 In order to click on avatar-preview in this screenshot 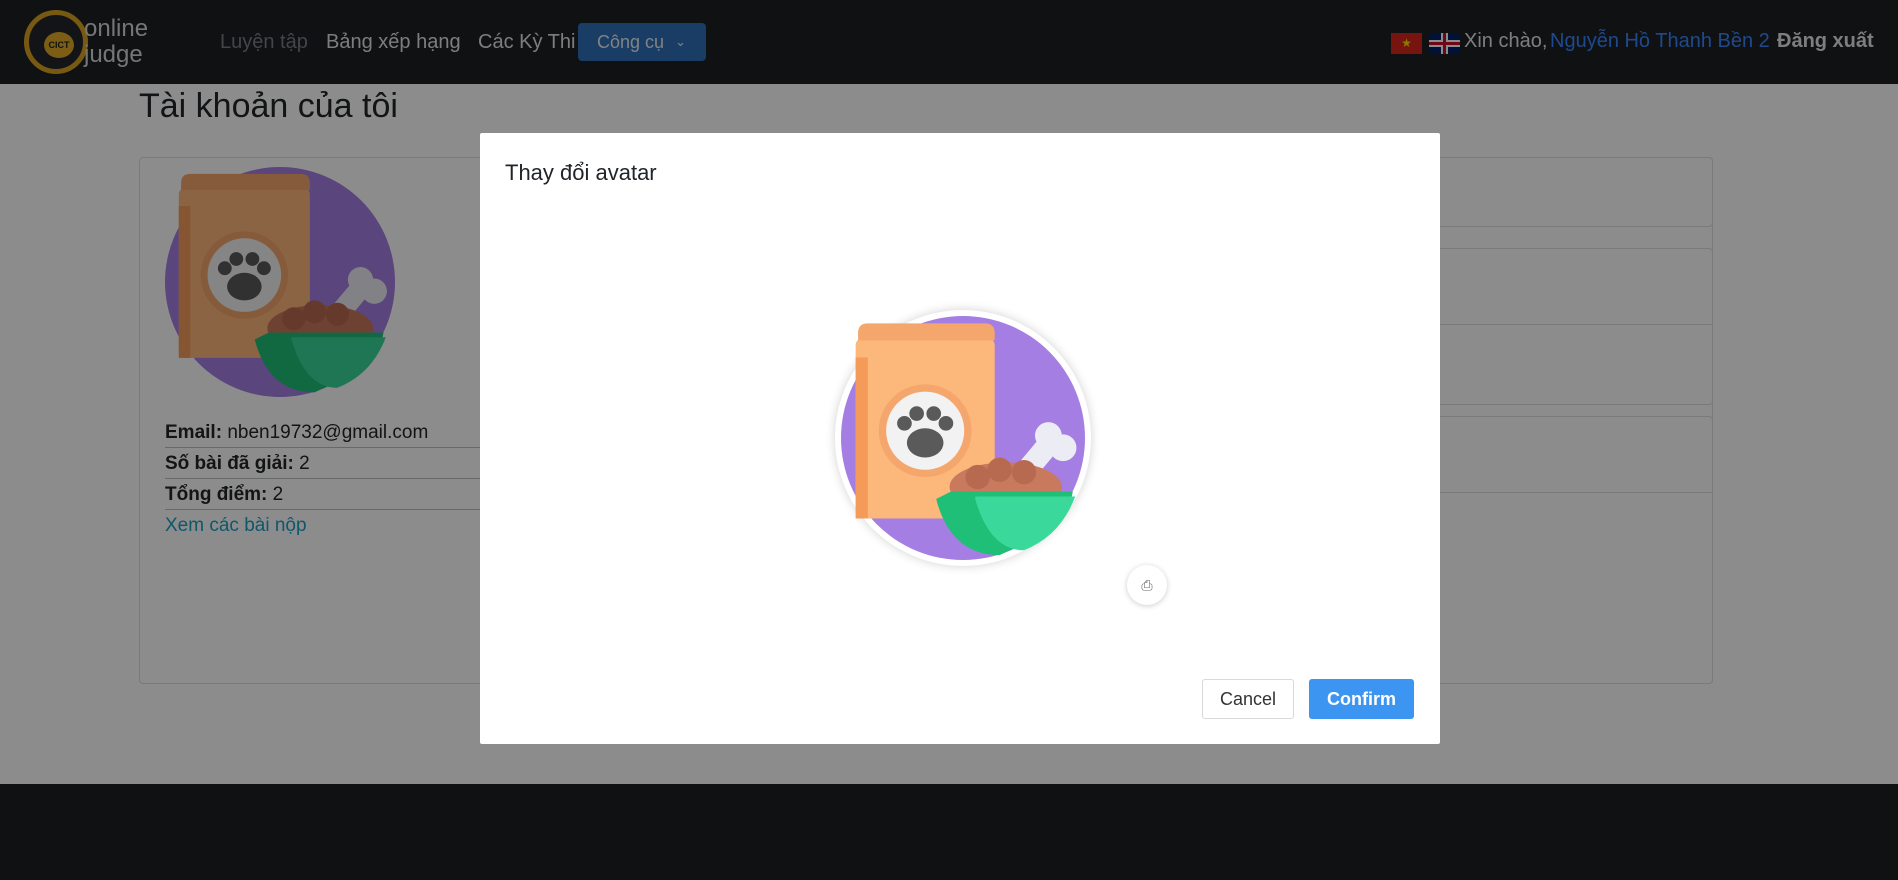, I will do `click(963, 438)`.